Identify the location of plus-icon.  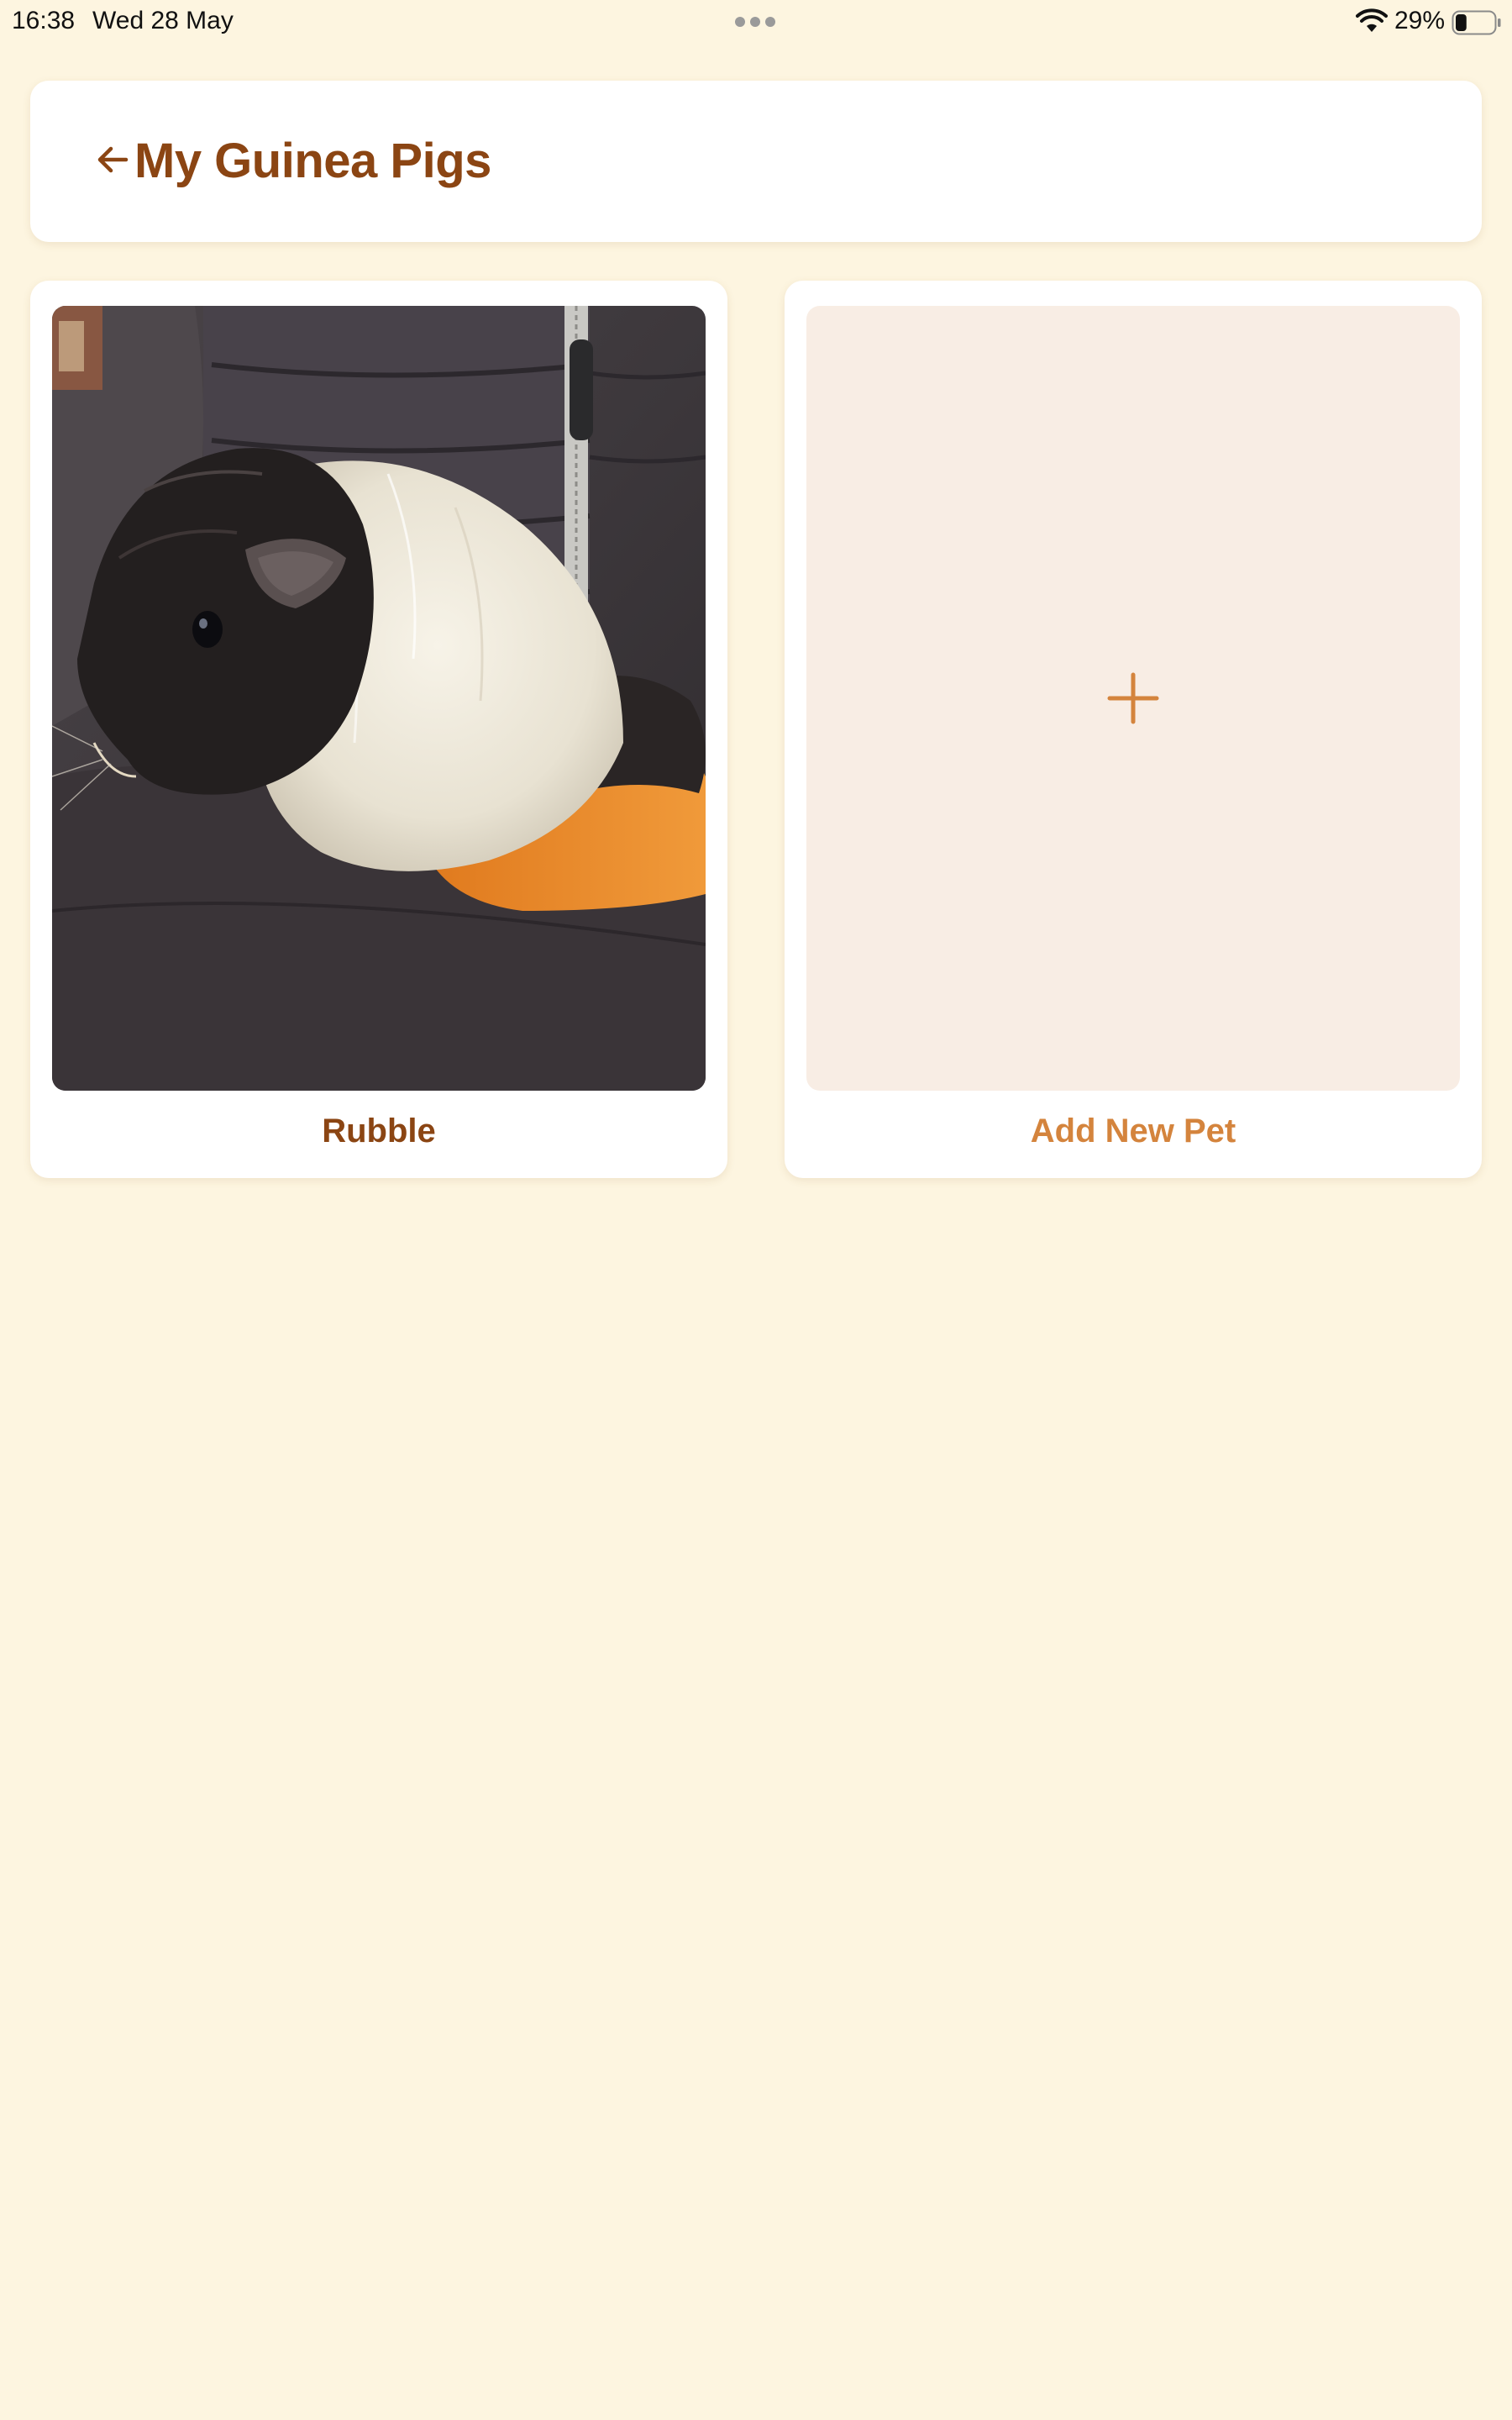
(1133, 698).